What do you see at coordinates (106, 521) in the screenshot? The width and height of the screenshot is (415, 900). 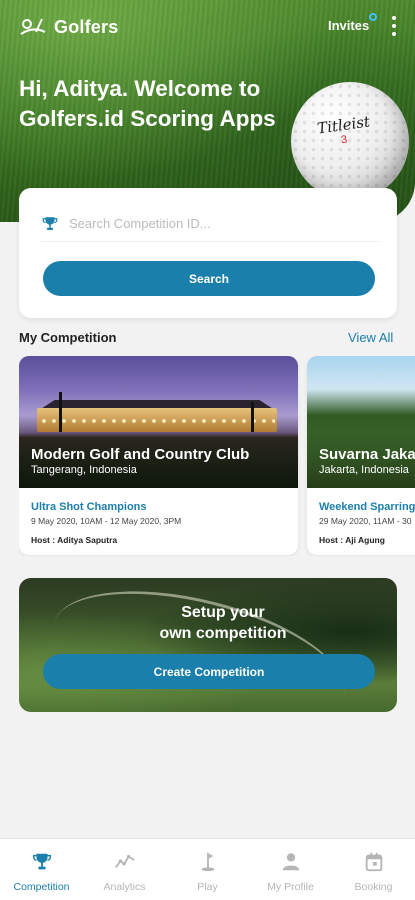 I see `event-dates: 9 May 2020, 10AM - 12 May 2020, 3PM` at bounding box center [106, 521].